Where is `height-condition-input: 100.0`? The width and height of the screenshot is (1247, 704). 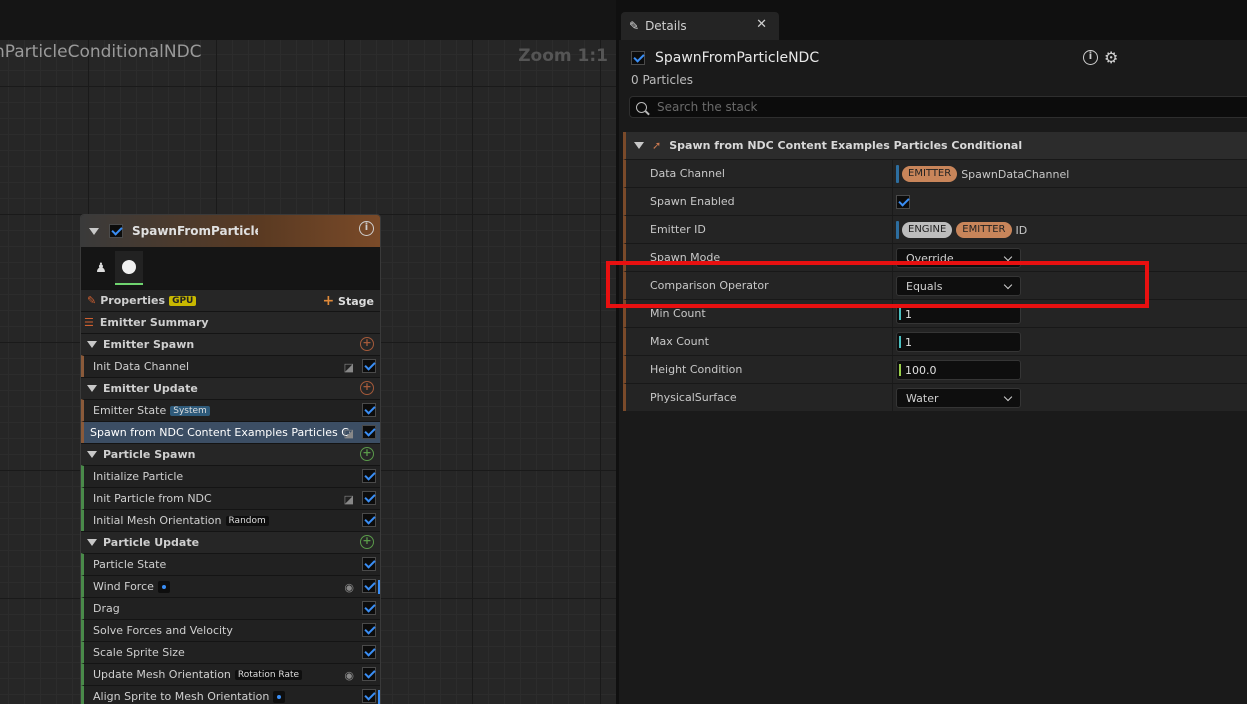 height-condition-input: 100.0 is located at coordinates (958, 370).